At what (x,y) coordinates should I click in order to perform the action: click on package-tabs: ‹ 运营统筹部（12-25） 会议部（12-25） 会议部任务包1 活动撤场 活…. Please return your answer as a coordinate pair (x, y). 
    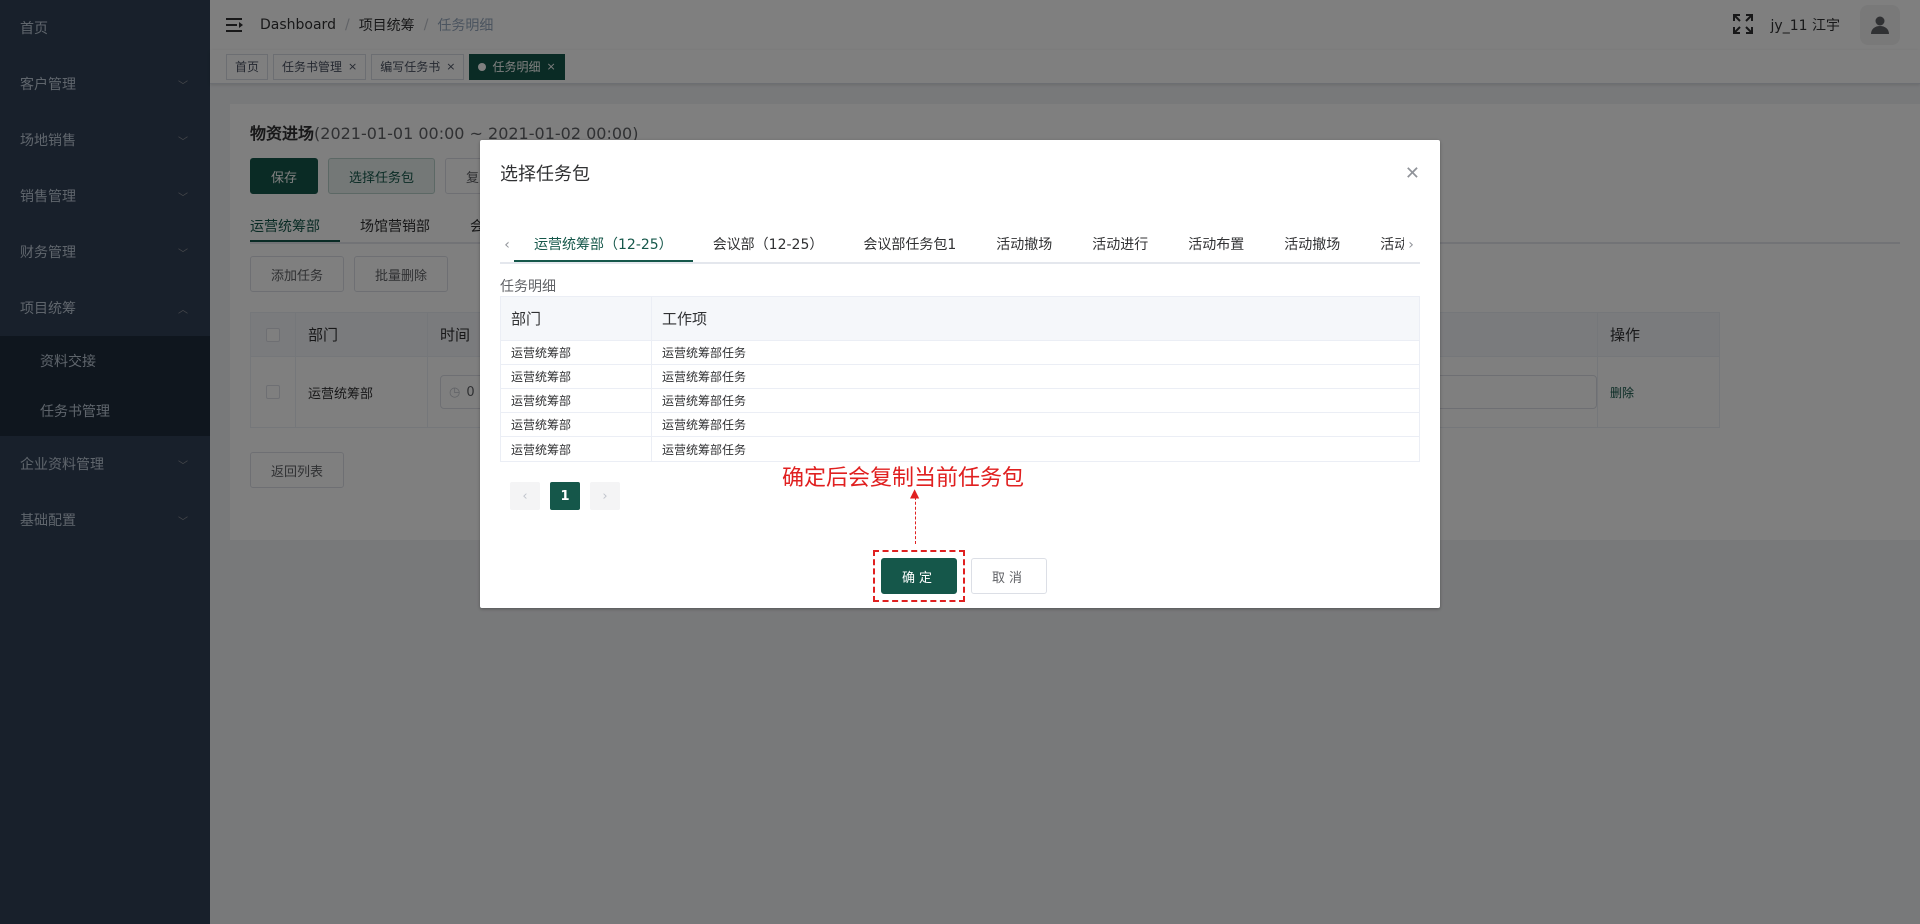
    Looking at the image, I should click on (960, 246).